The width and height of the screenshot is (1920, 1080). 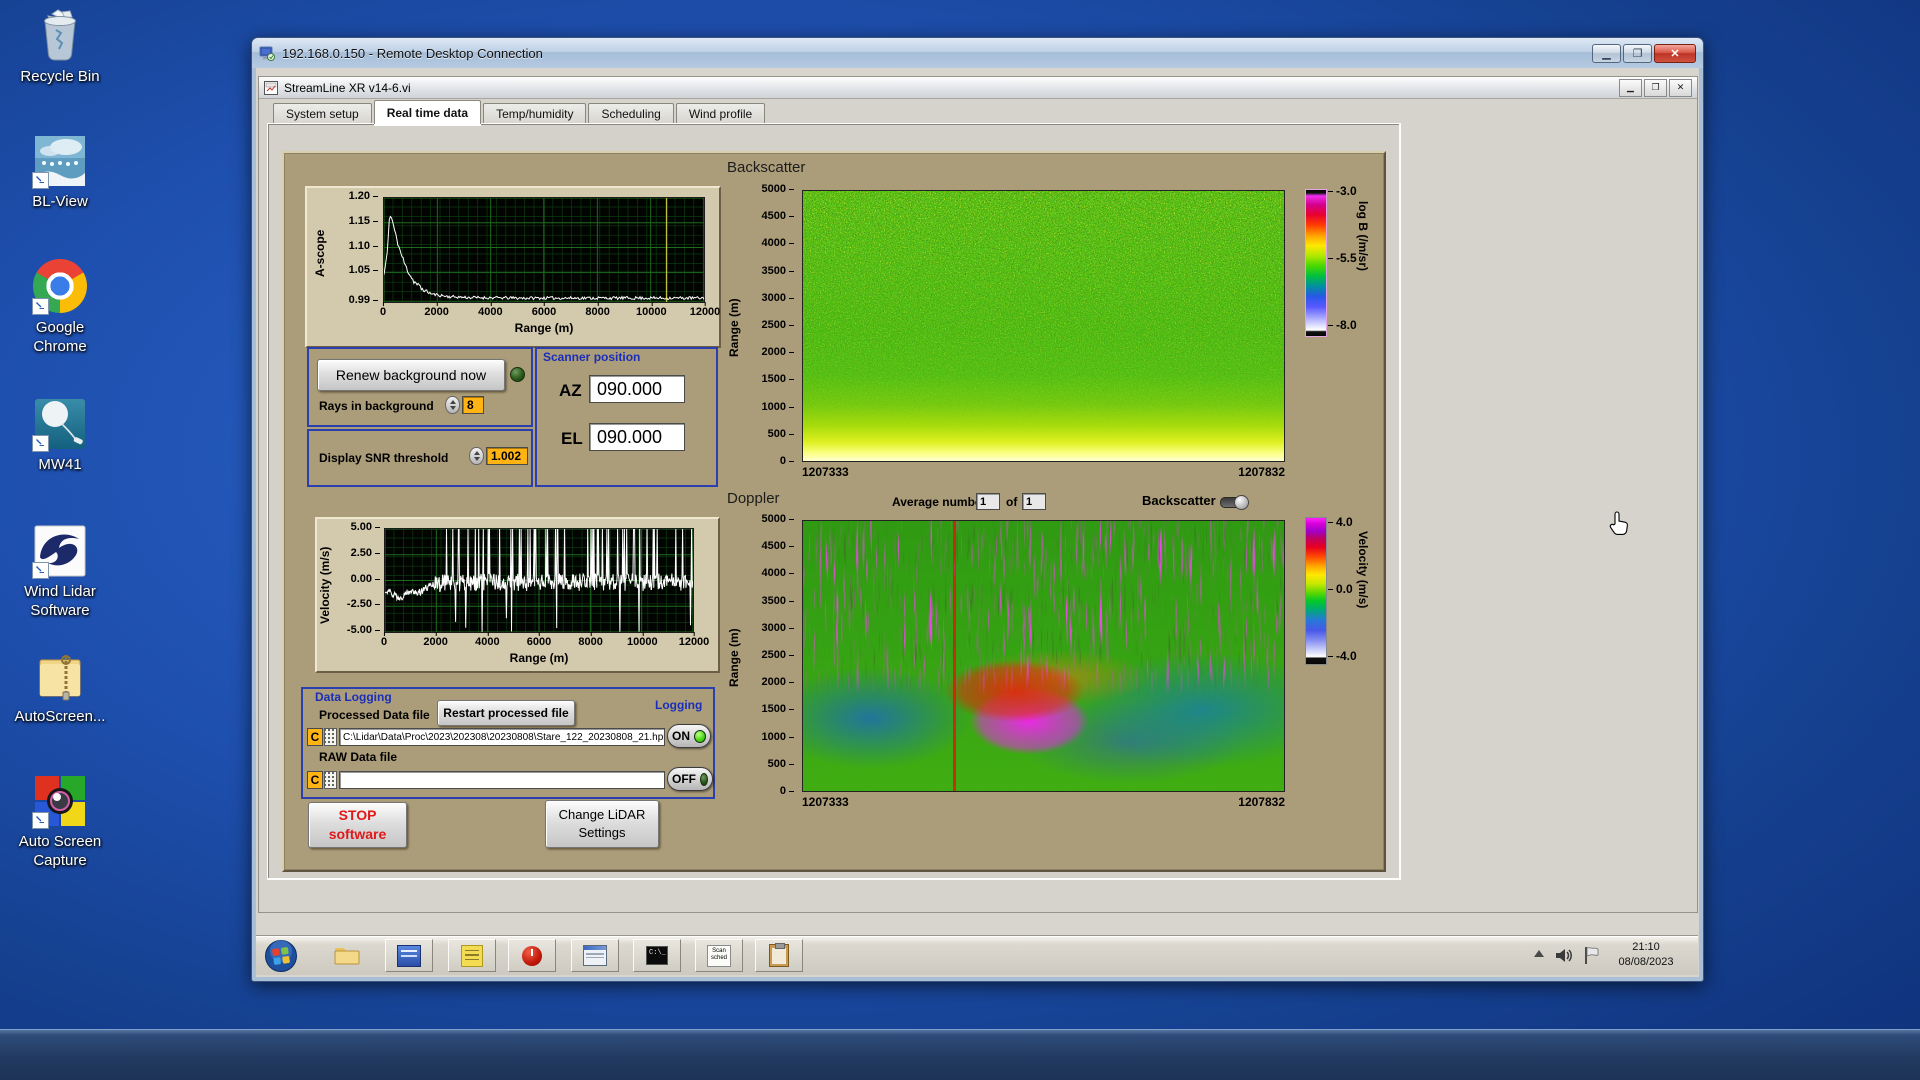 I want to click on app-titlebar: StreamLine XR v14-6.vi ▁ ❐ ✕, so click(x=978, y=88).